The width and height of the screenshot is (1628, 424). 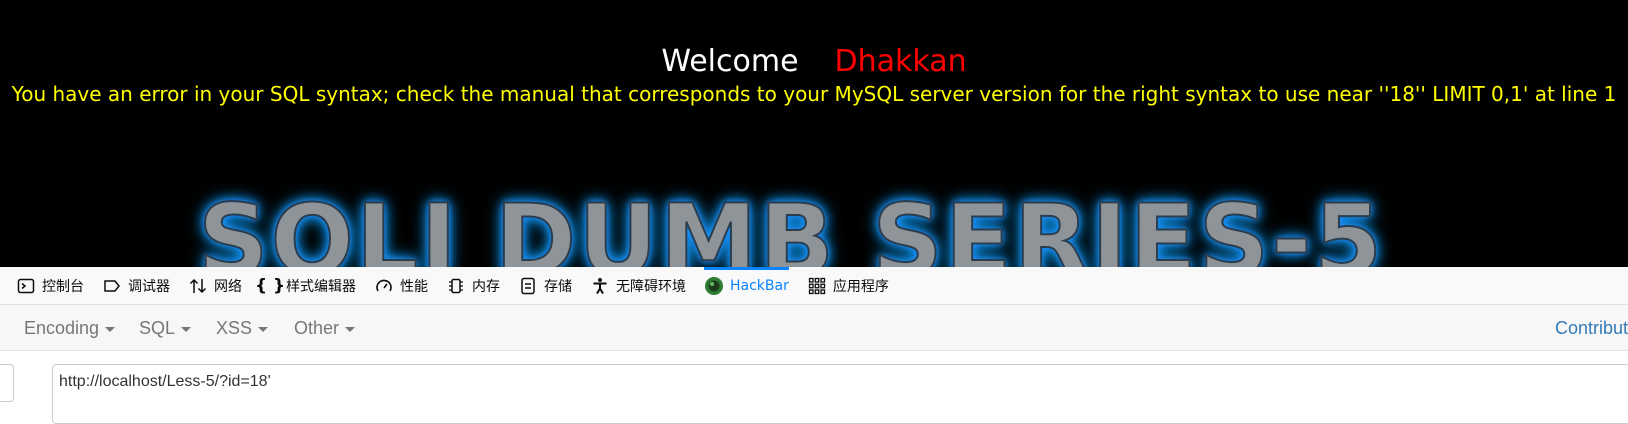 I want to click on menu-label: SQL, so click(x=157, y=328).